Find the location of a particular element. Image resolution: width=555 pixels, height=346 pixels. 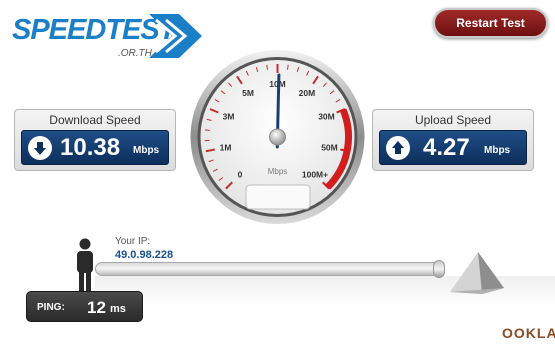

speedtest-logo: SPEEDTEST .OR.TH is located at coordinates (107, 39).